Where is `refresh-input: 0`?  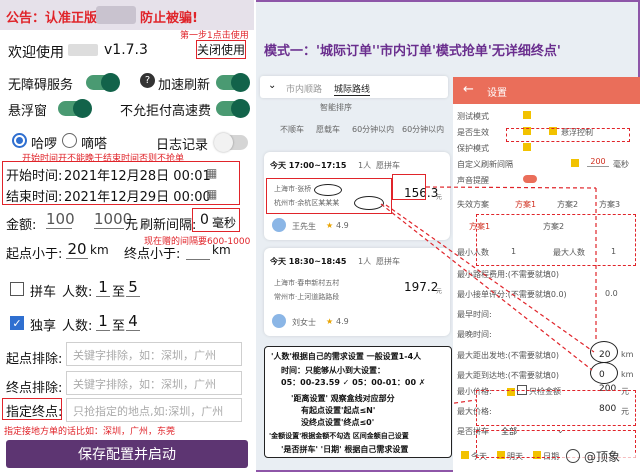
refresh-input: 0 is located at coordinates (204, 220).